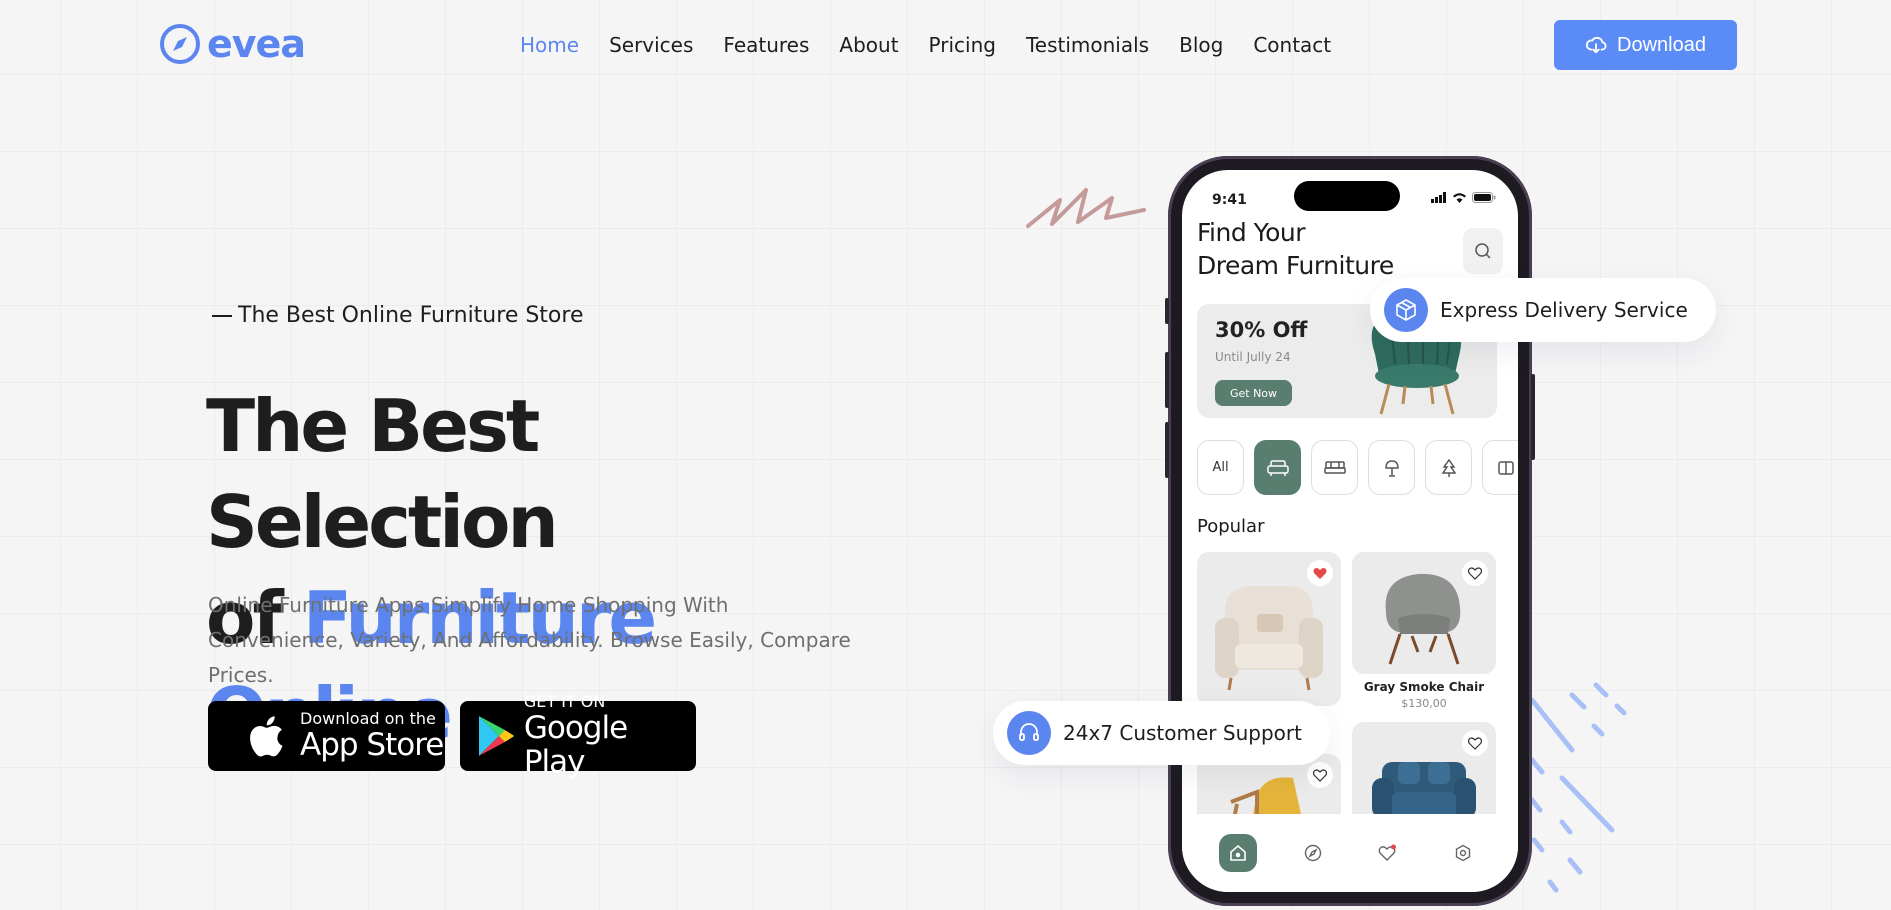 Image resolution: width=1891 pixels, height=910 pixels. I want to click on app-title-line2: Dream Furniture, so click(1295, 265).